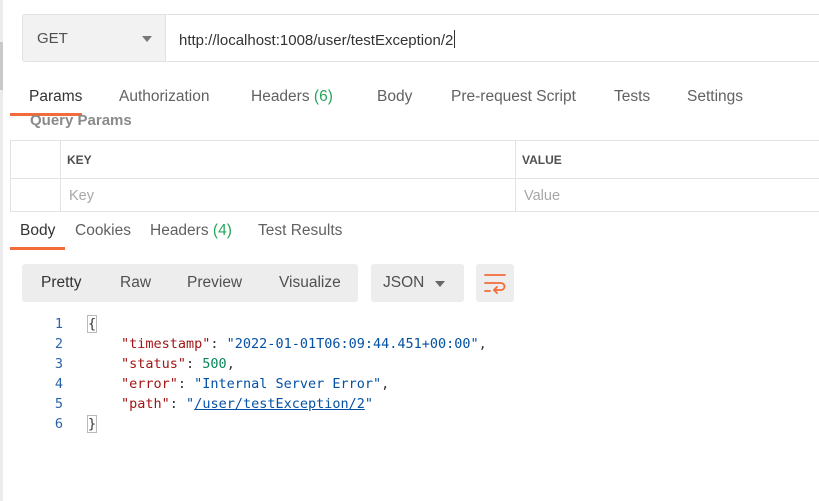 This screenshot has width=819, height=501. What do you see at coordinates (135, 283) in the screenshot?
I see `raw-button: Raw` at bounding box center [135, 283].